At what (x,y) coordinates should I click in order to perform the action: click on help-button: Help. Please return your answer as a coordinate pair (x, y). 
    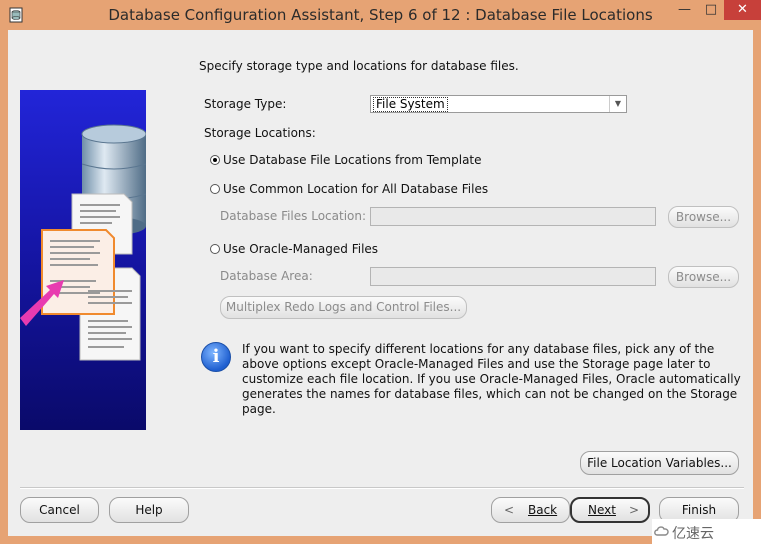
    Looking at the image, I should click on (149, 510).